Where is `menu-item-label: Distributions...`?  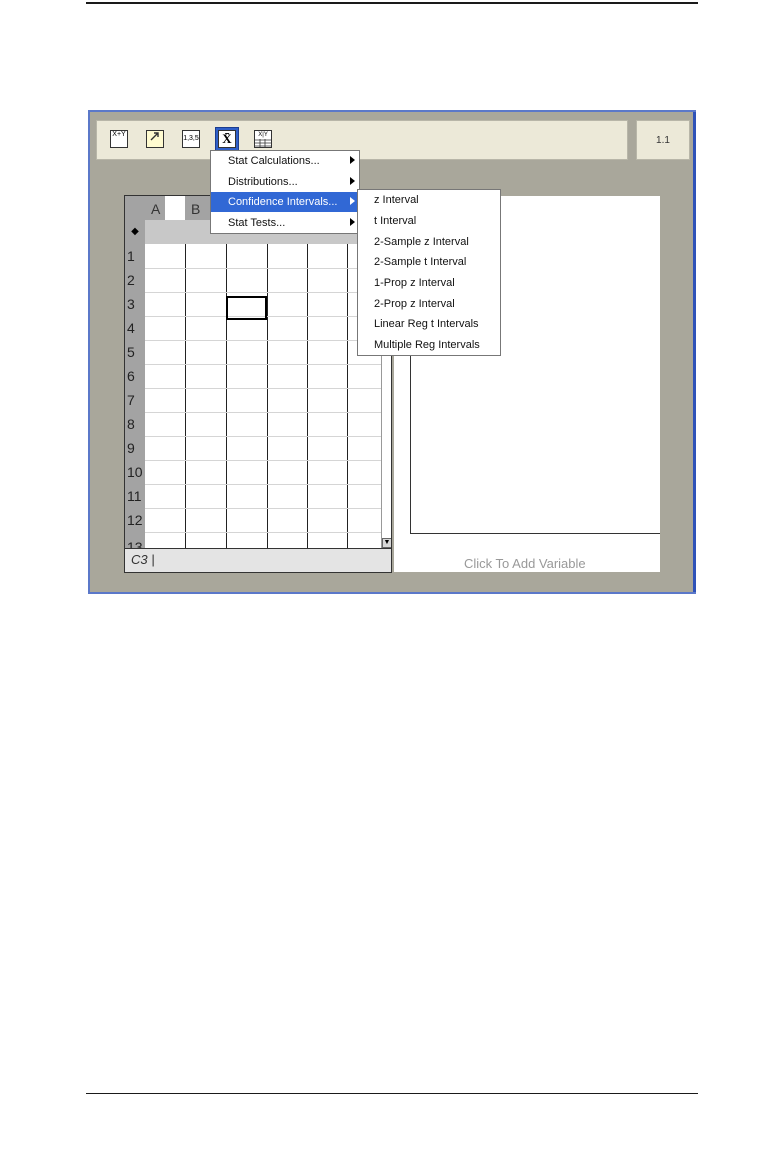
menu-item-label: Distributions... is located at coordinates (263, 182).